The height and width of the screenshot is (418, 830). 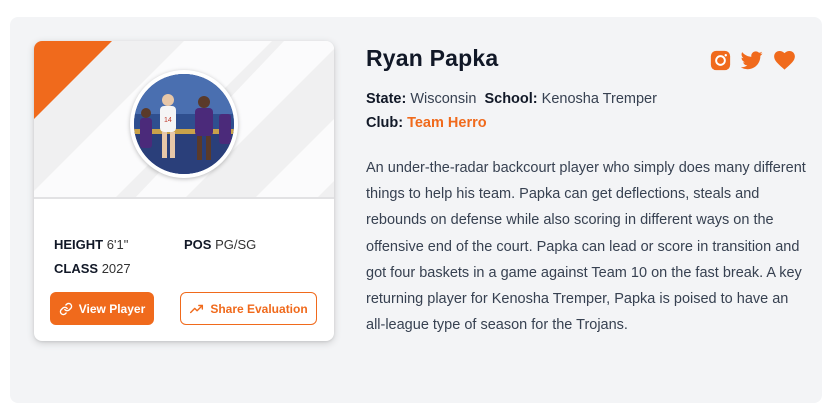 I want to click on favorite-button, so click(x=784, y=60).